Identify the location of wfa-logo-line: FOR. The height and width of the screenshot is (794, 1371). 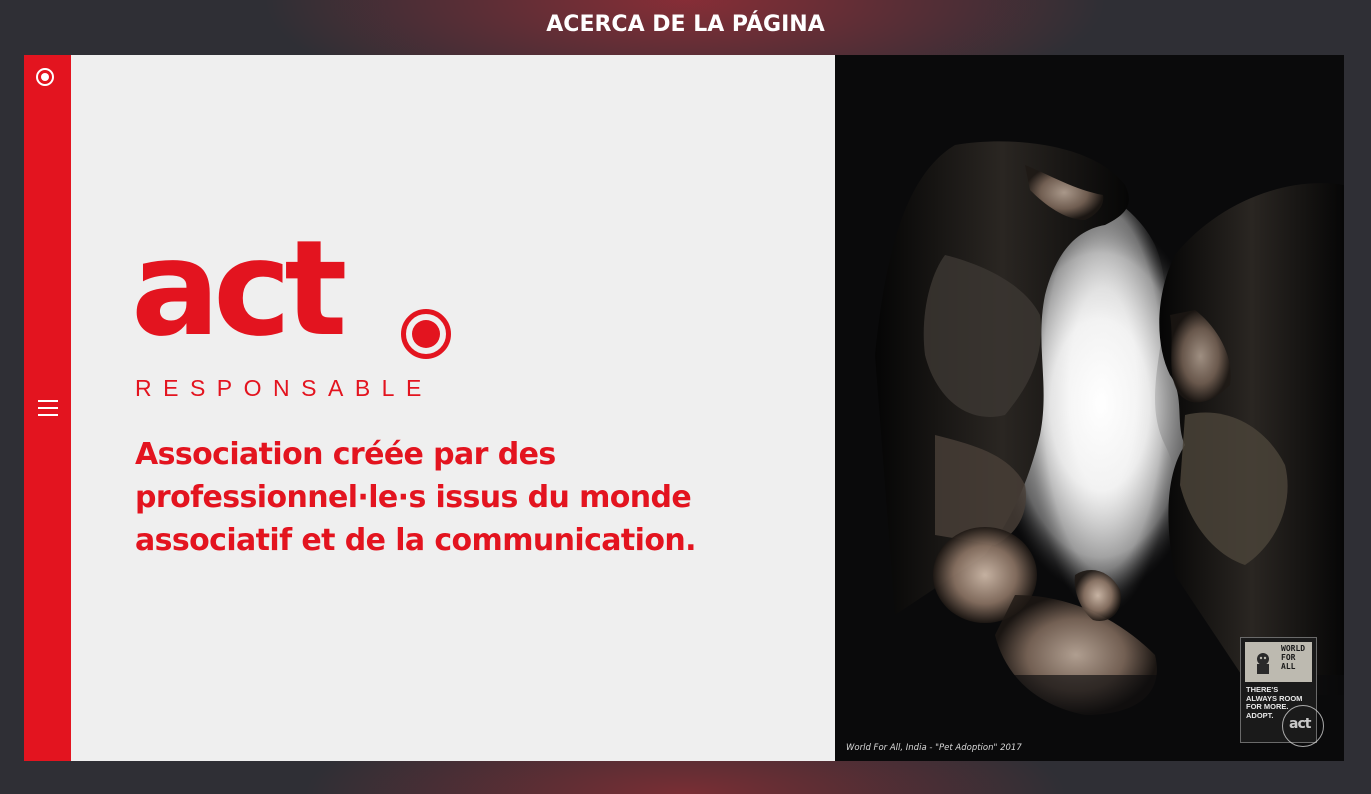
(1288, 657).